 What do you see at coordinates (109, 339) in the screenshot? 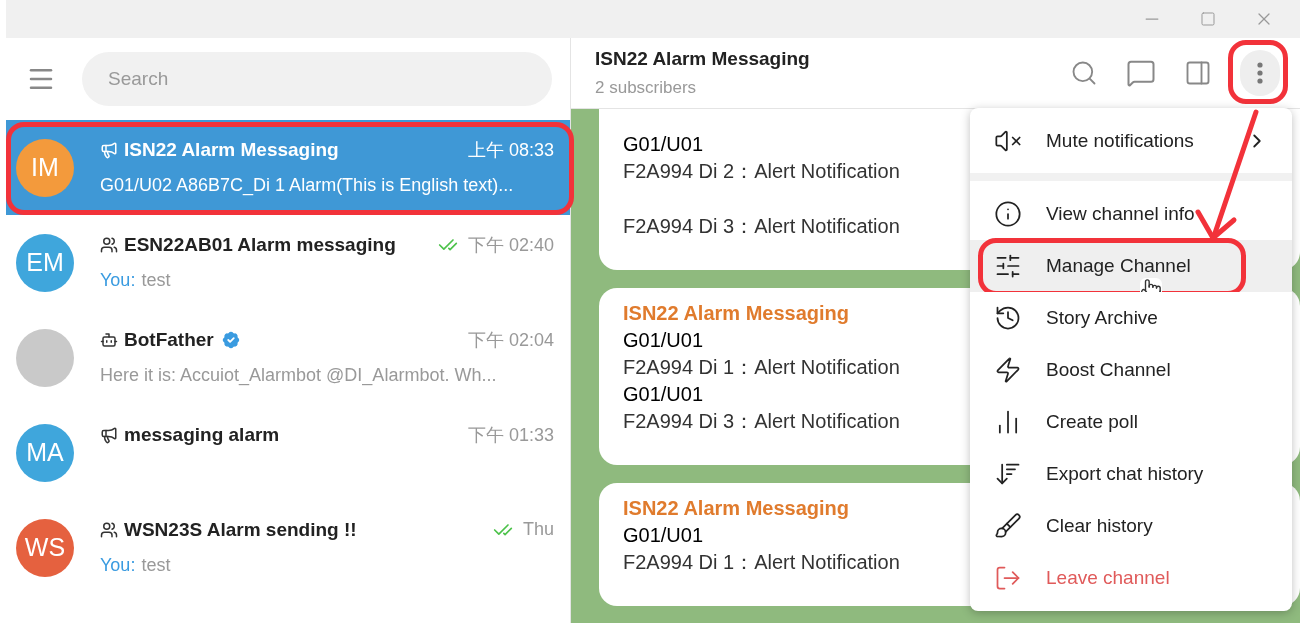
I see `robot-icon` at bounding box center [109, 339].